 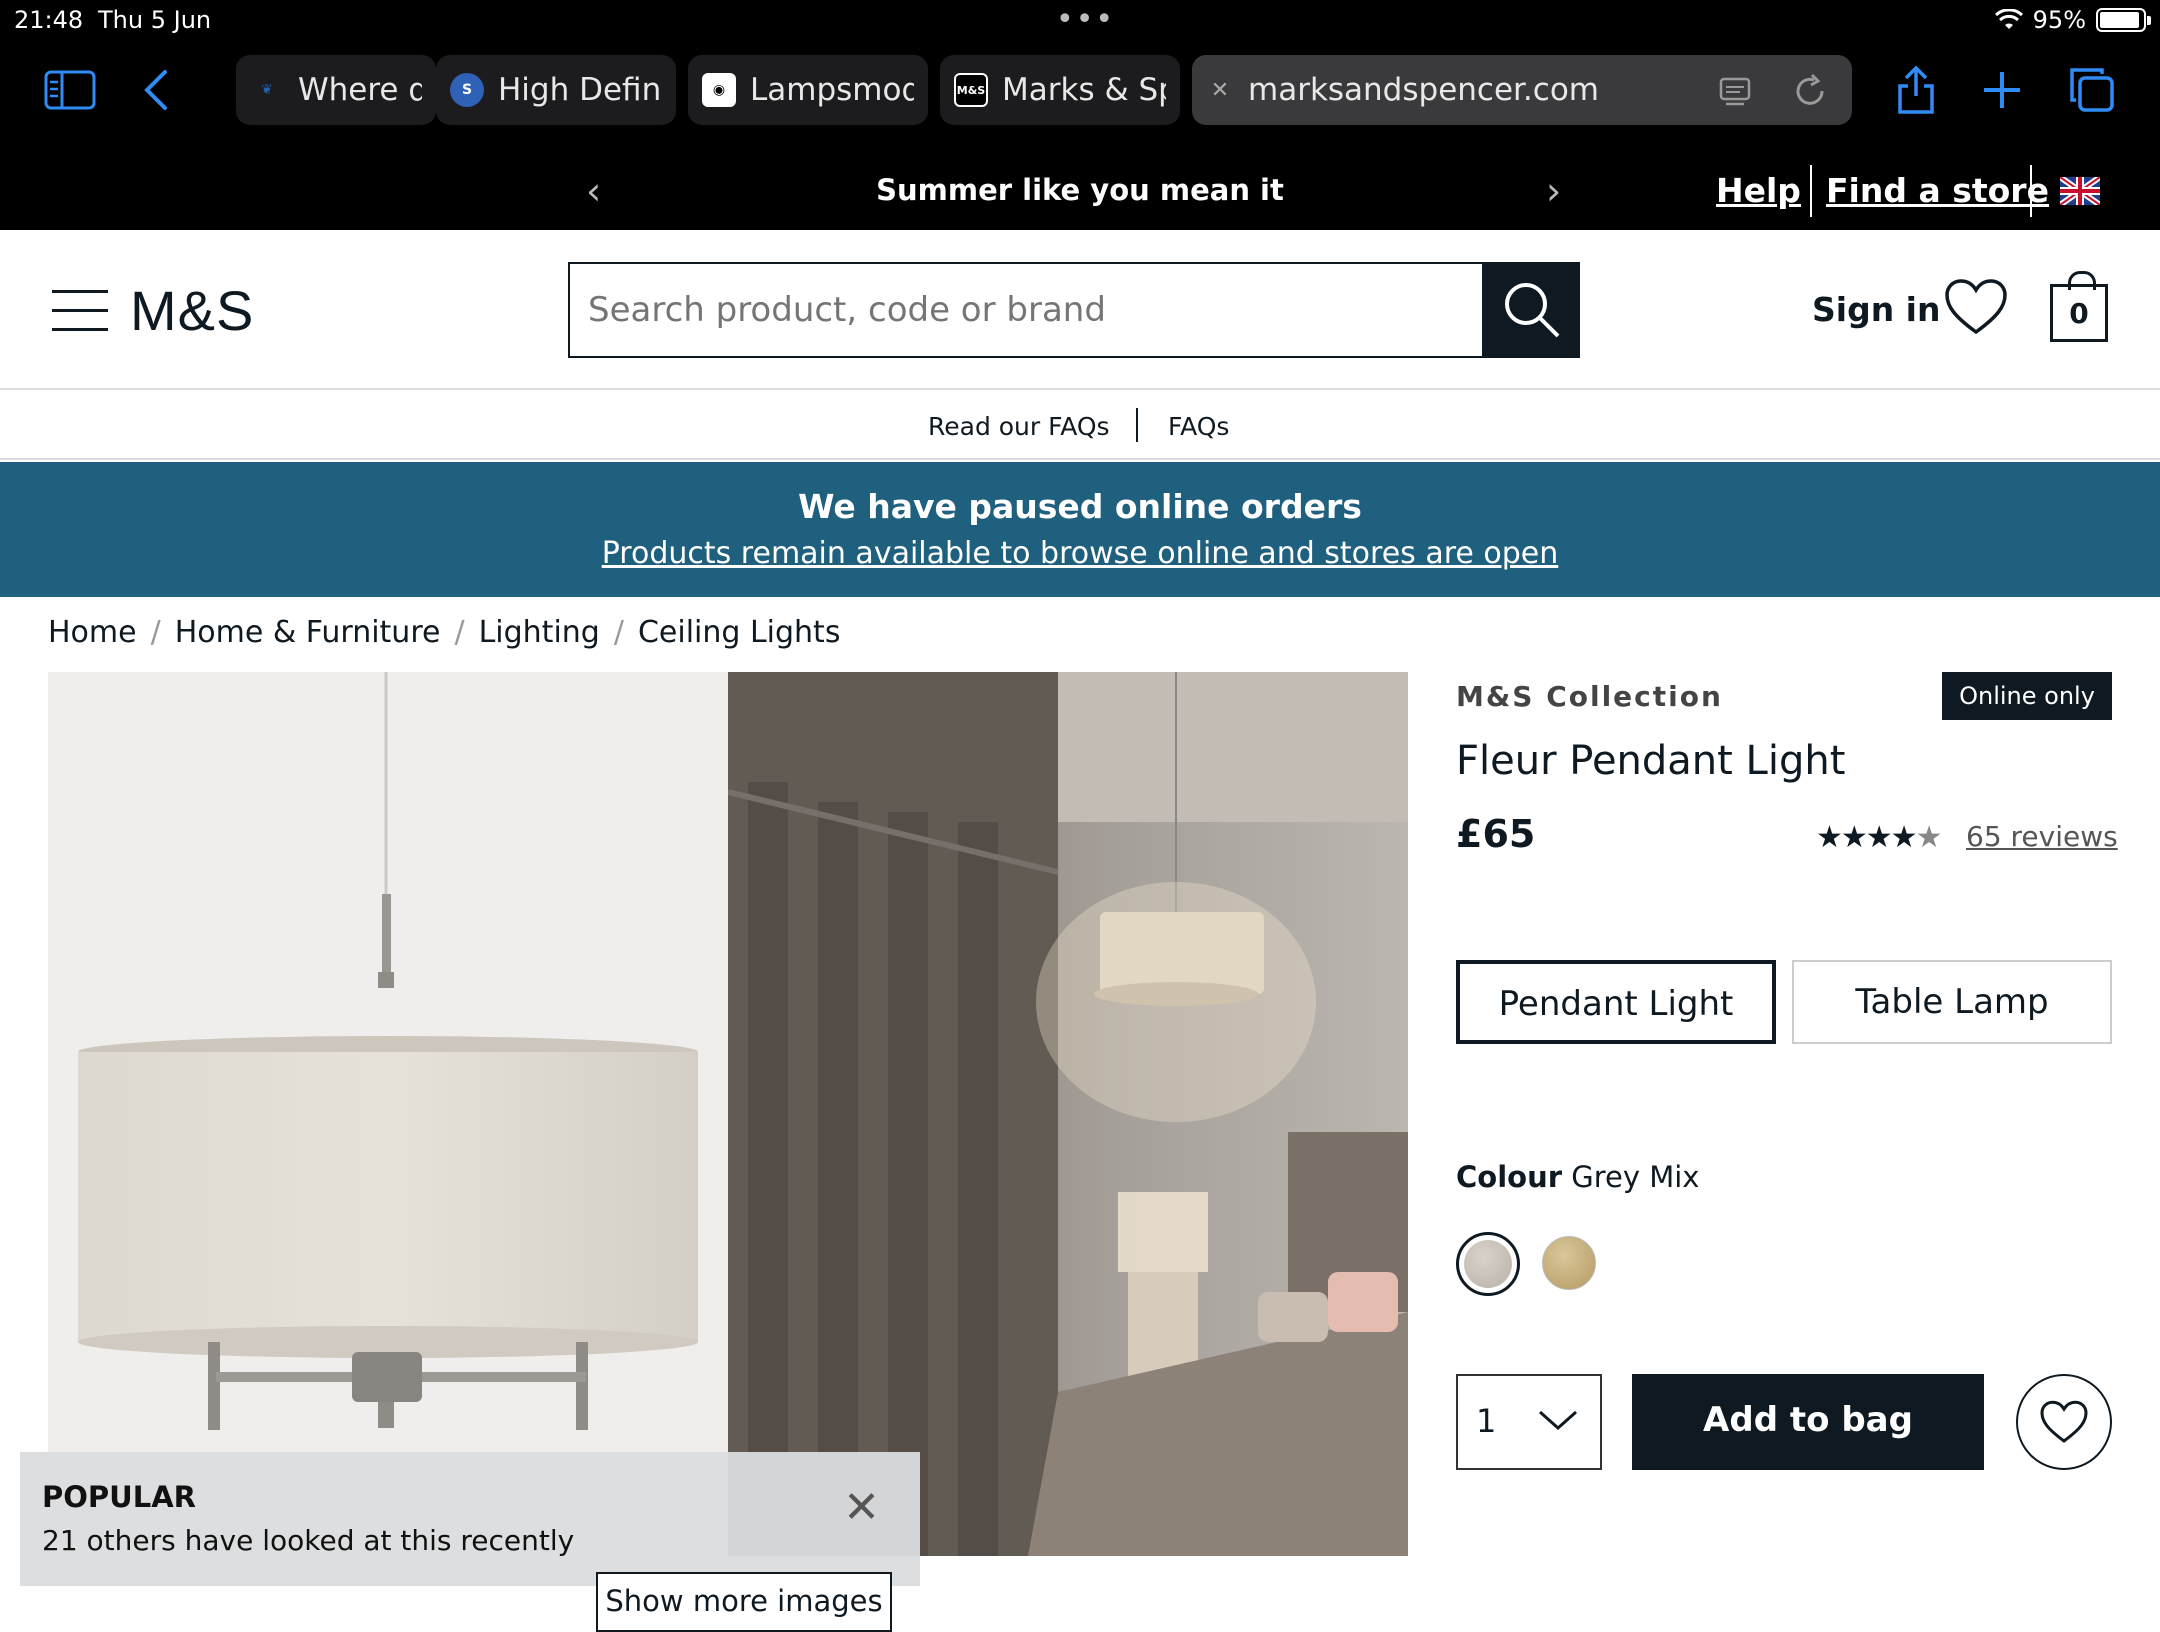 I want to click on back-icon, so click(x=156, y=90).